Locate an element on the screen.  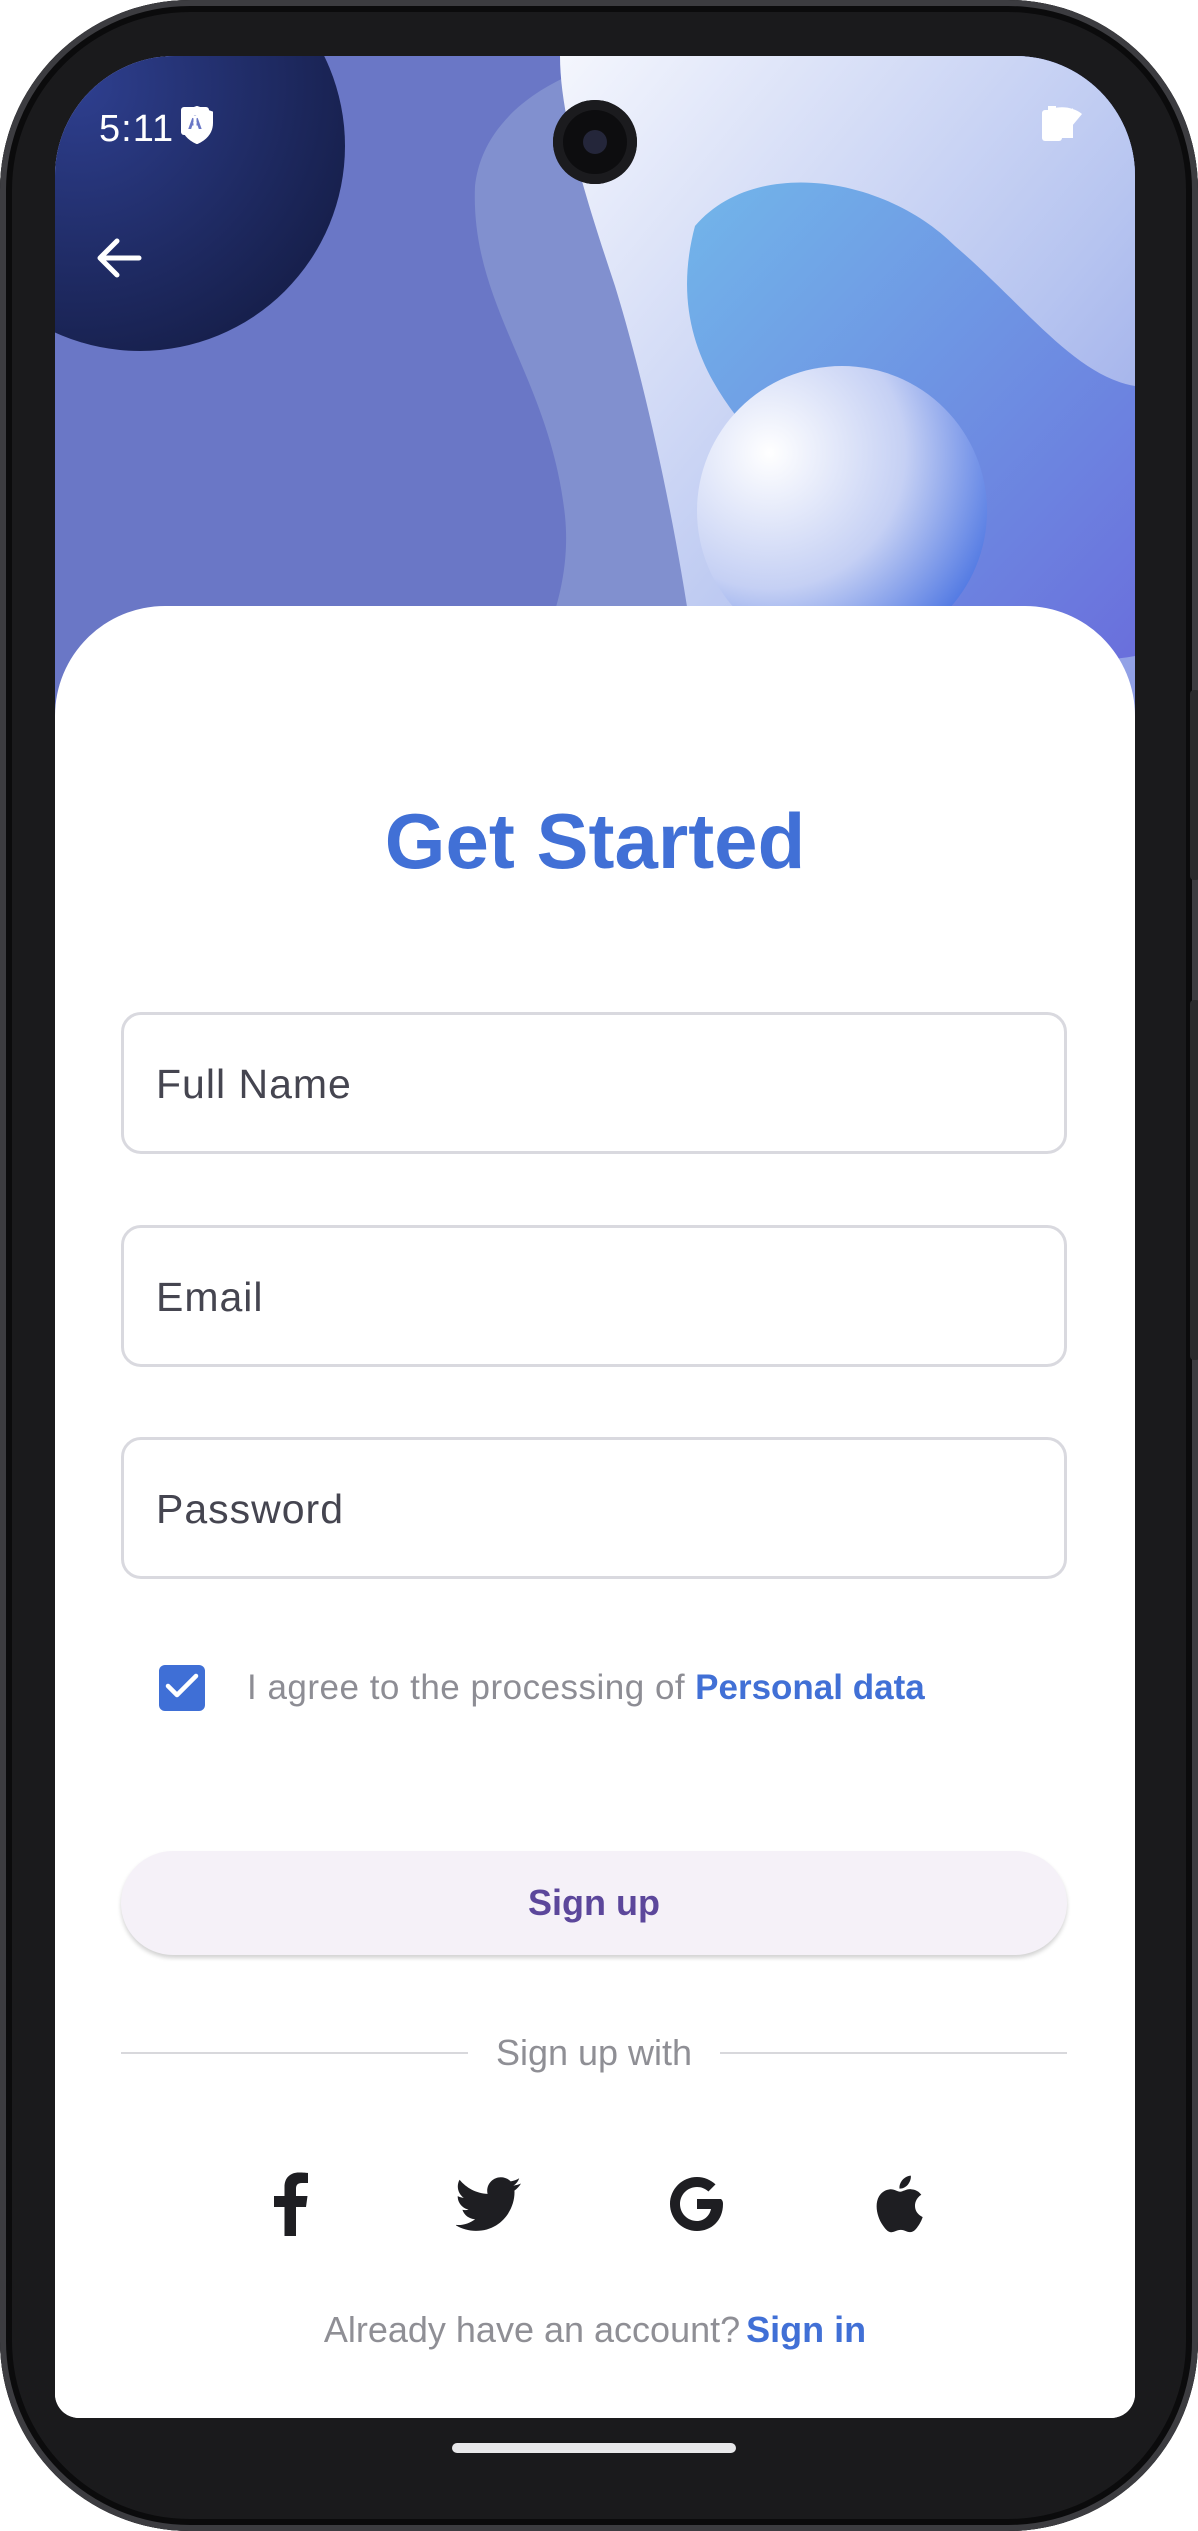
password-field is located at coordinates (594, 1508).